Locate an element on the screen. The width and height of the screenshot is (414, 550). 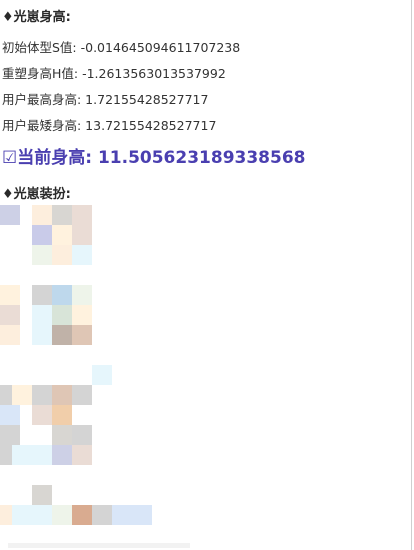
user-max-height: 用户最高身高: 1.72155428527717 is located at coordinates (105, 99).